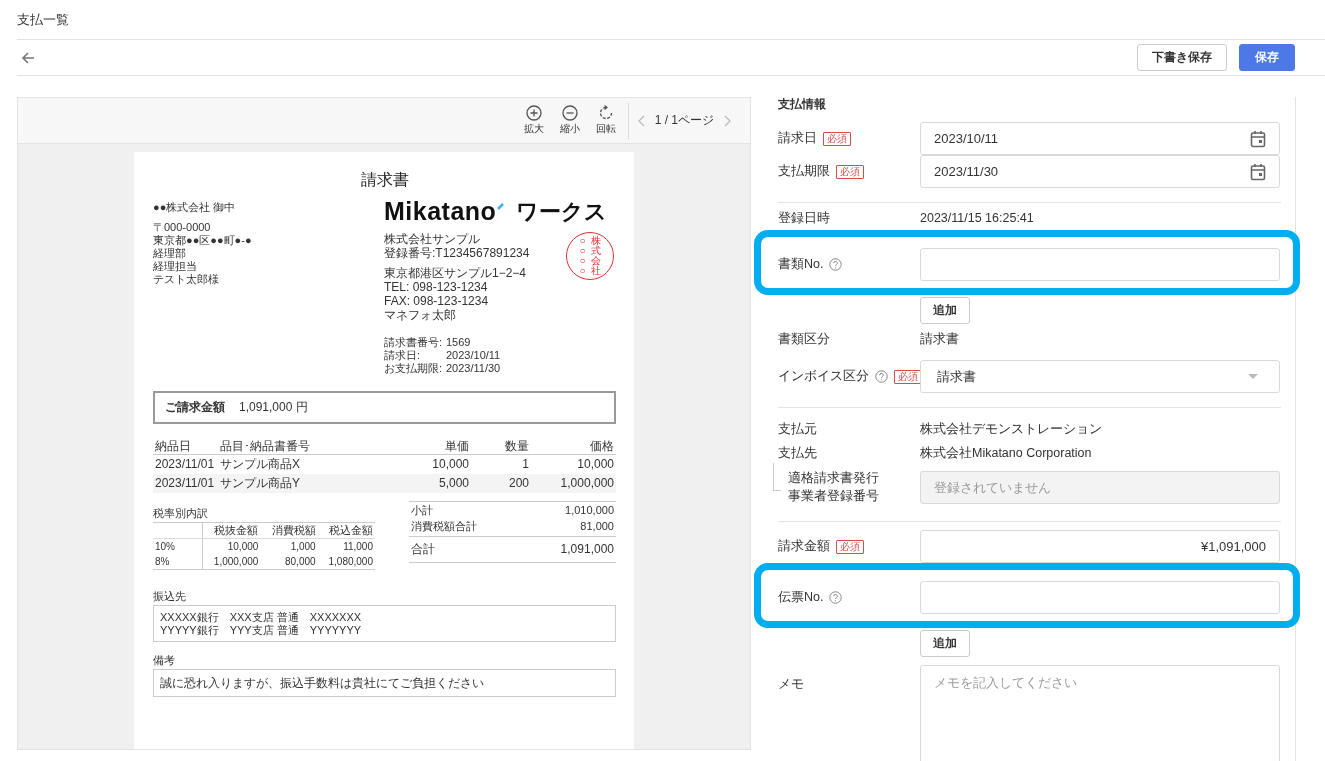 This screenshot has height=761, width=1325. I want to click on table-cell-text: 2023/11/01, so click(185, 464).